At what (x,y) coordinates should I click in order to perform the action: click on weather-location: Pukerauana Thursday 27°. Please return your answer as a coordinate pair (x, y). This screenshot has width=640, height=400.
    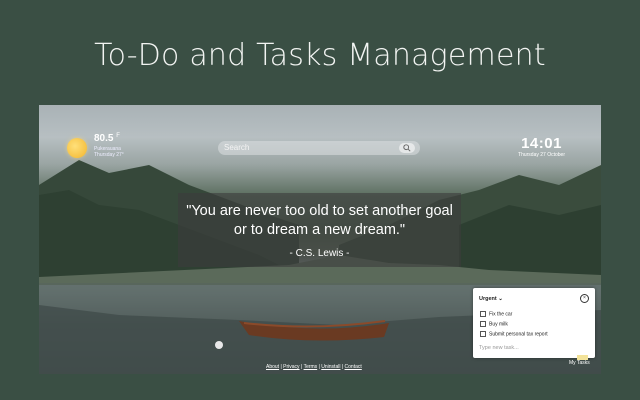
    Looking at the image, I should click on (109, 152).